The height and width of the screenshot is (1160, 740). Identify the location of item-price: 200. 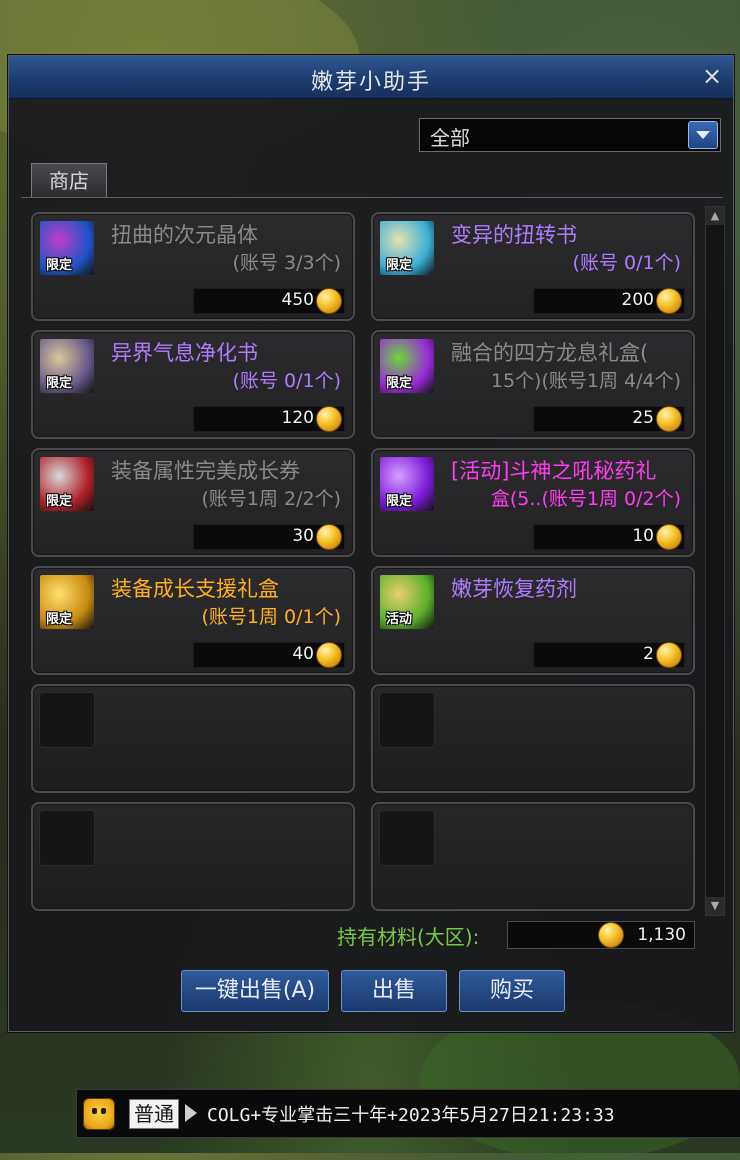
(637, 300).